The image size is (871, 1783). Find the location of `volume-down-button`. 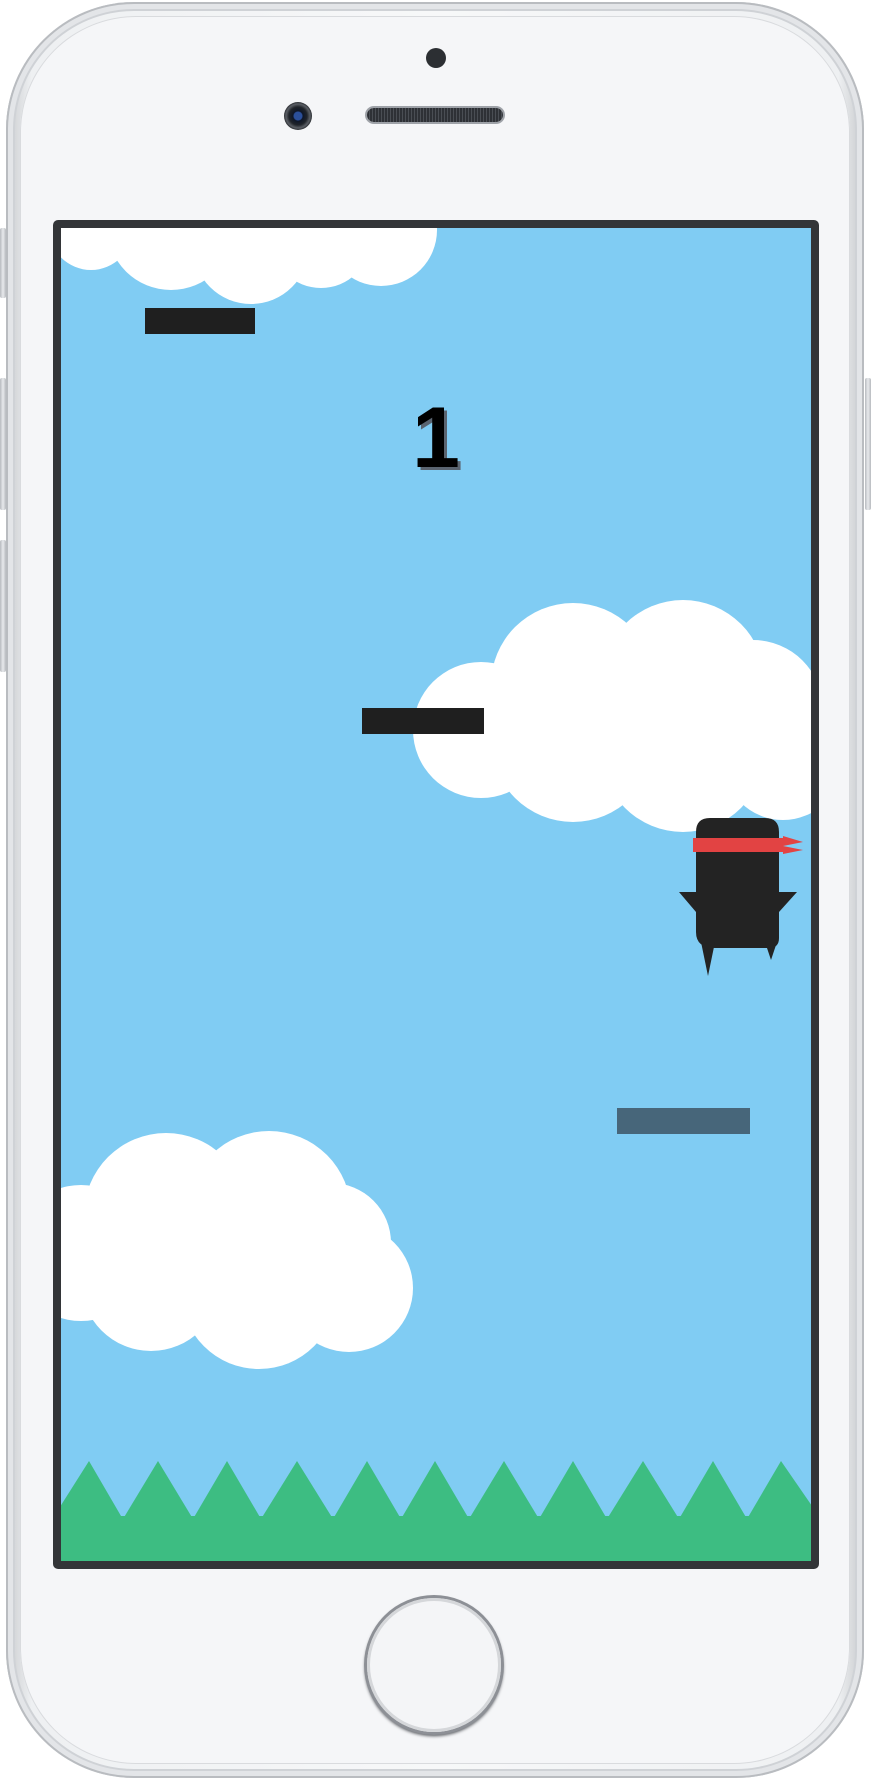

volume-down-button is located at coordinates (3, 606).